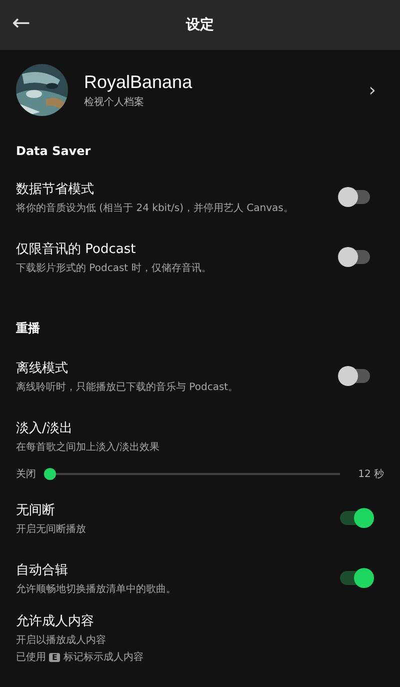 The image size is (400, 687). I want to click on explicit-badge: E, so click(54, 657).